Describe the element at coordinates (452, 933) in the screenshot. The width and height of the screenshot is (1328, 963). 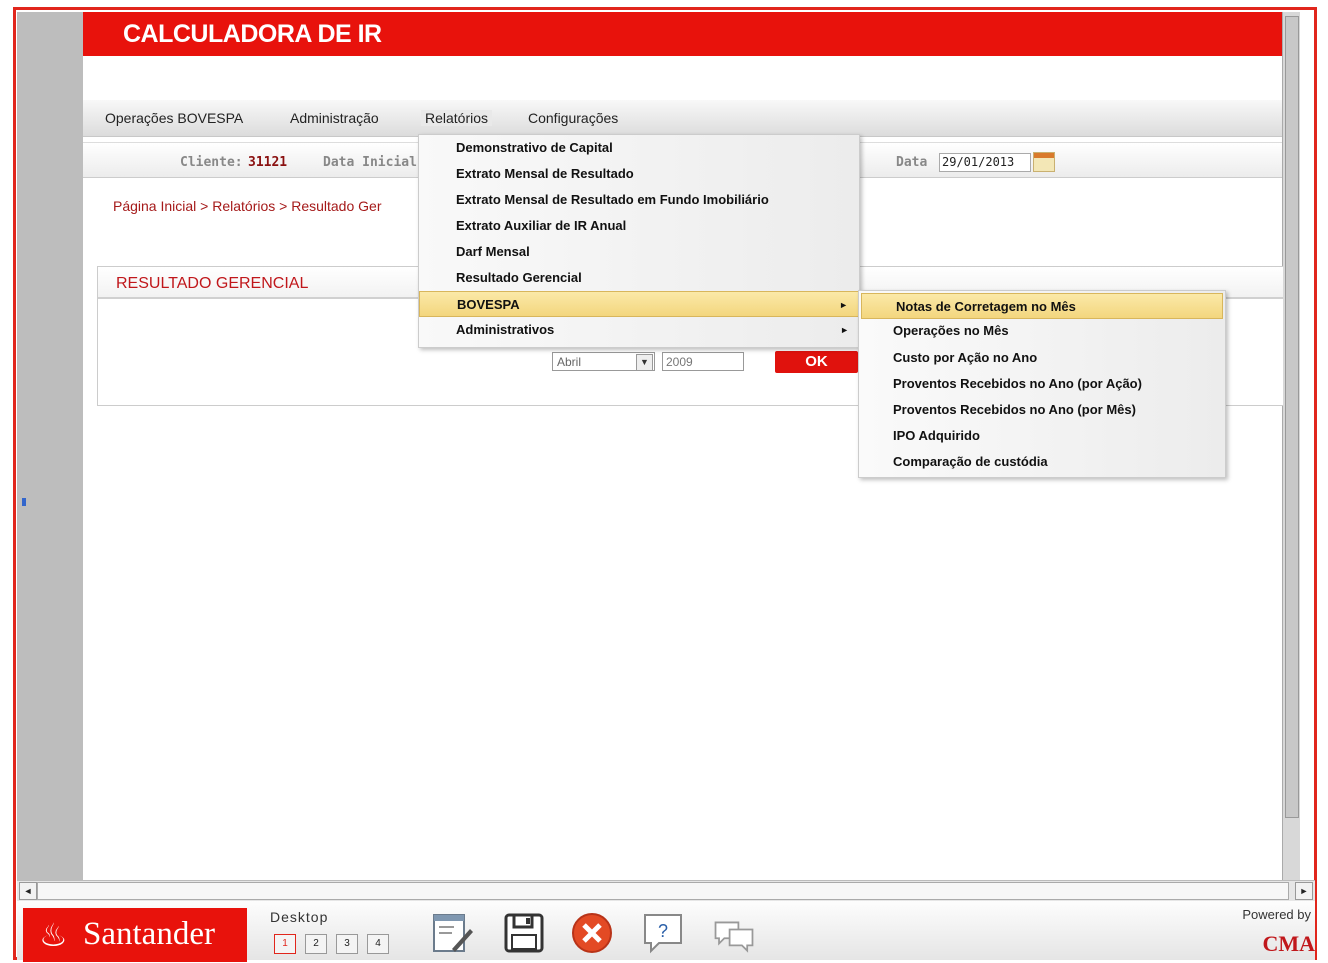
I see `edit-icon` at that location.